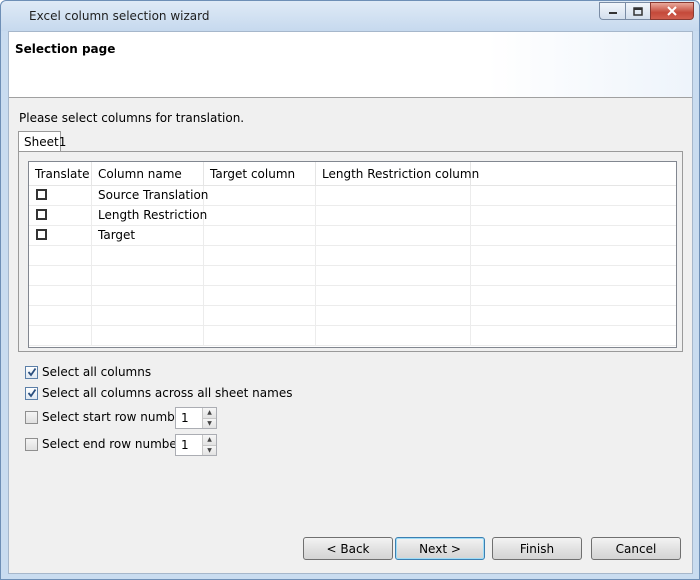  I want to click on column-header-target-column: Target column, so click(260, 173).